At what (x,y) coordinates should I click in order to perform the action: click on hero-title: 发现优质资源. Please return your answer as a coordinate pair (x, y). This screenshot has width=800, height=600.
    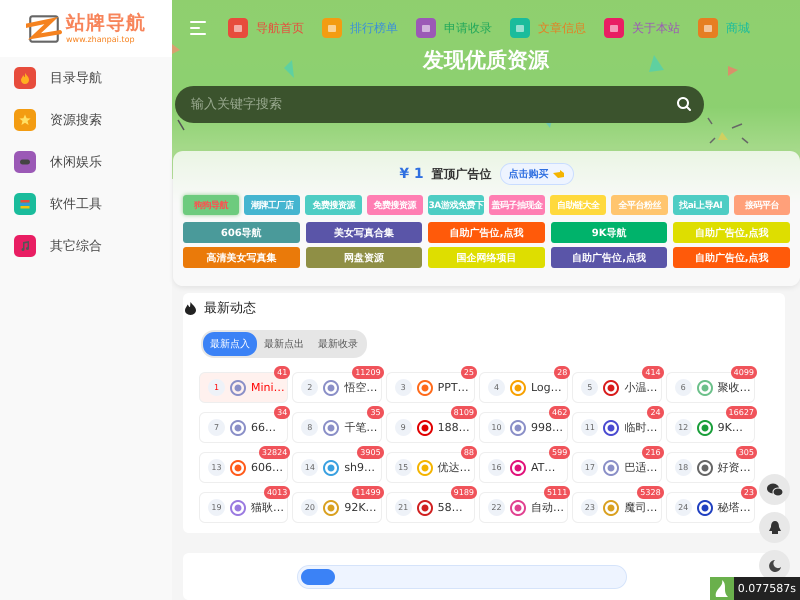
    Looking at the image, I should click on (486, 60).